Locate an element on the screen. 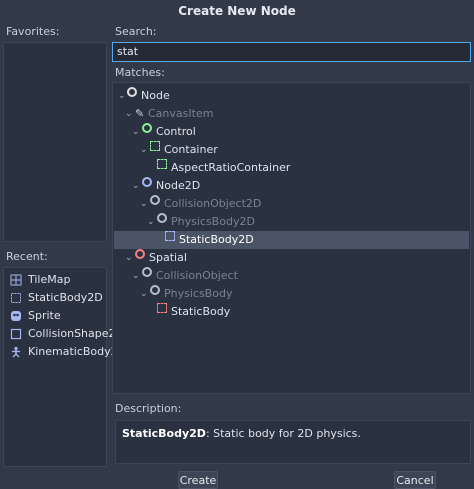 The height and width of the screenshot is (489, 474). tree-item-label: CanvasItem is located at coordinates (181, 113).